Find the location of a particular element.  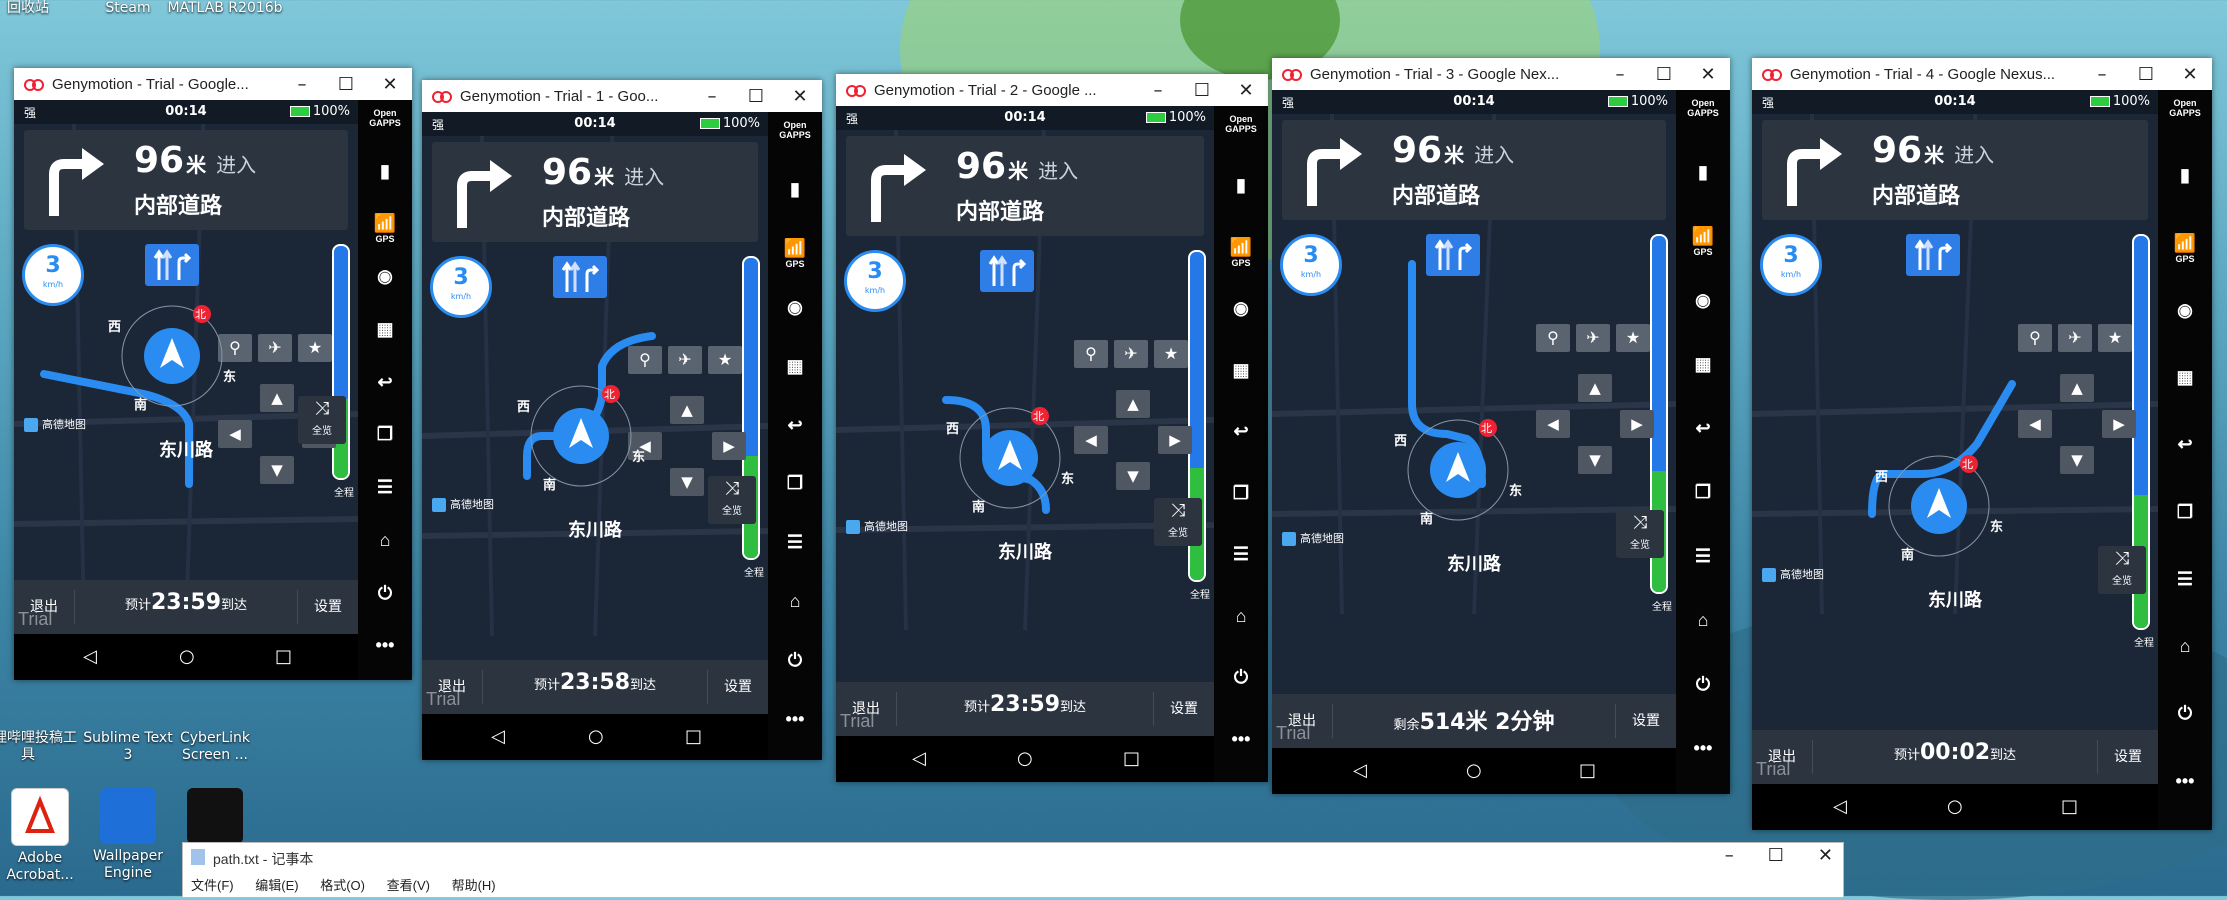

window-titlebar: Genymotion - Trial - 1 - Goo... – ☐ ✕ is located at coordinates (622, 96).